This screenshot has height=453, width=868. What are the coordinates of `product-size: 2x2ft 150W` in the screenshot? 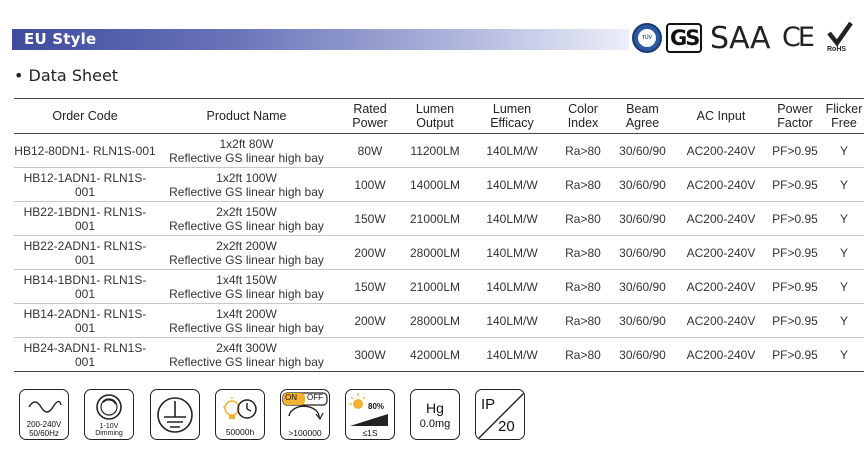 It's located at (246, 211).